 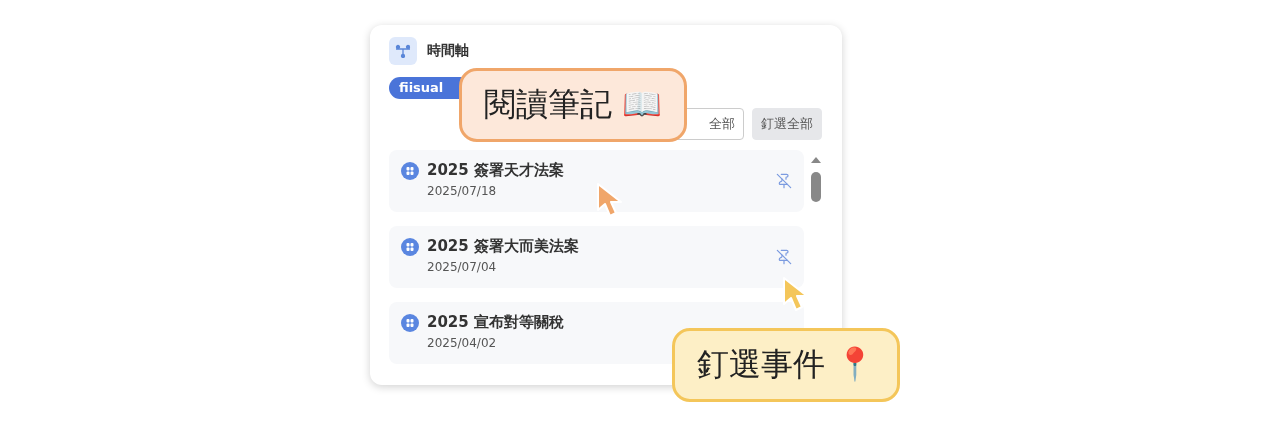 I want to click on action-button: 釘選全部, so click(x=787, y=124).